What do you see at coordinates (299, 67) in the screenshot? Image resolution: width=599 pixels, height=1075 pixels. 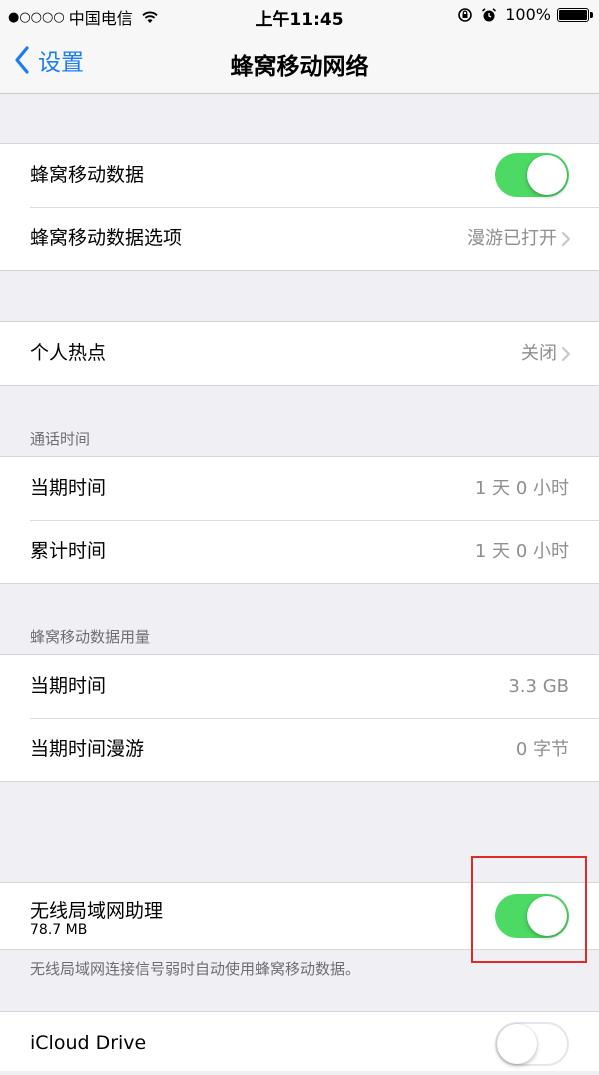 I see `page-title: 蜂窝移动网络` at bounding box center [299, 67].